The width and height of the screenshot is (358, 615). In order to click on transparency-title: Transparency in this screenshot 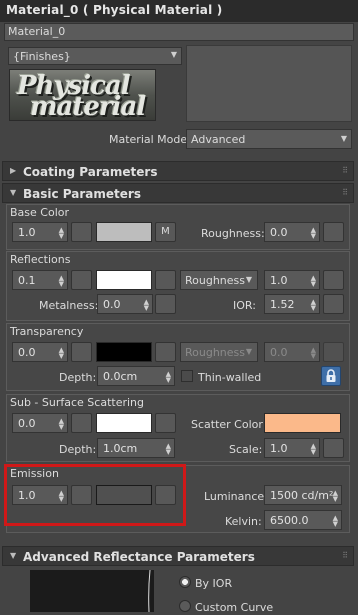, I will do `click(47, 331)`.